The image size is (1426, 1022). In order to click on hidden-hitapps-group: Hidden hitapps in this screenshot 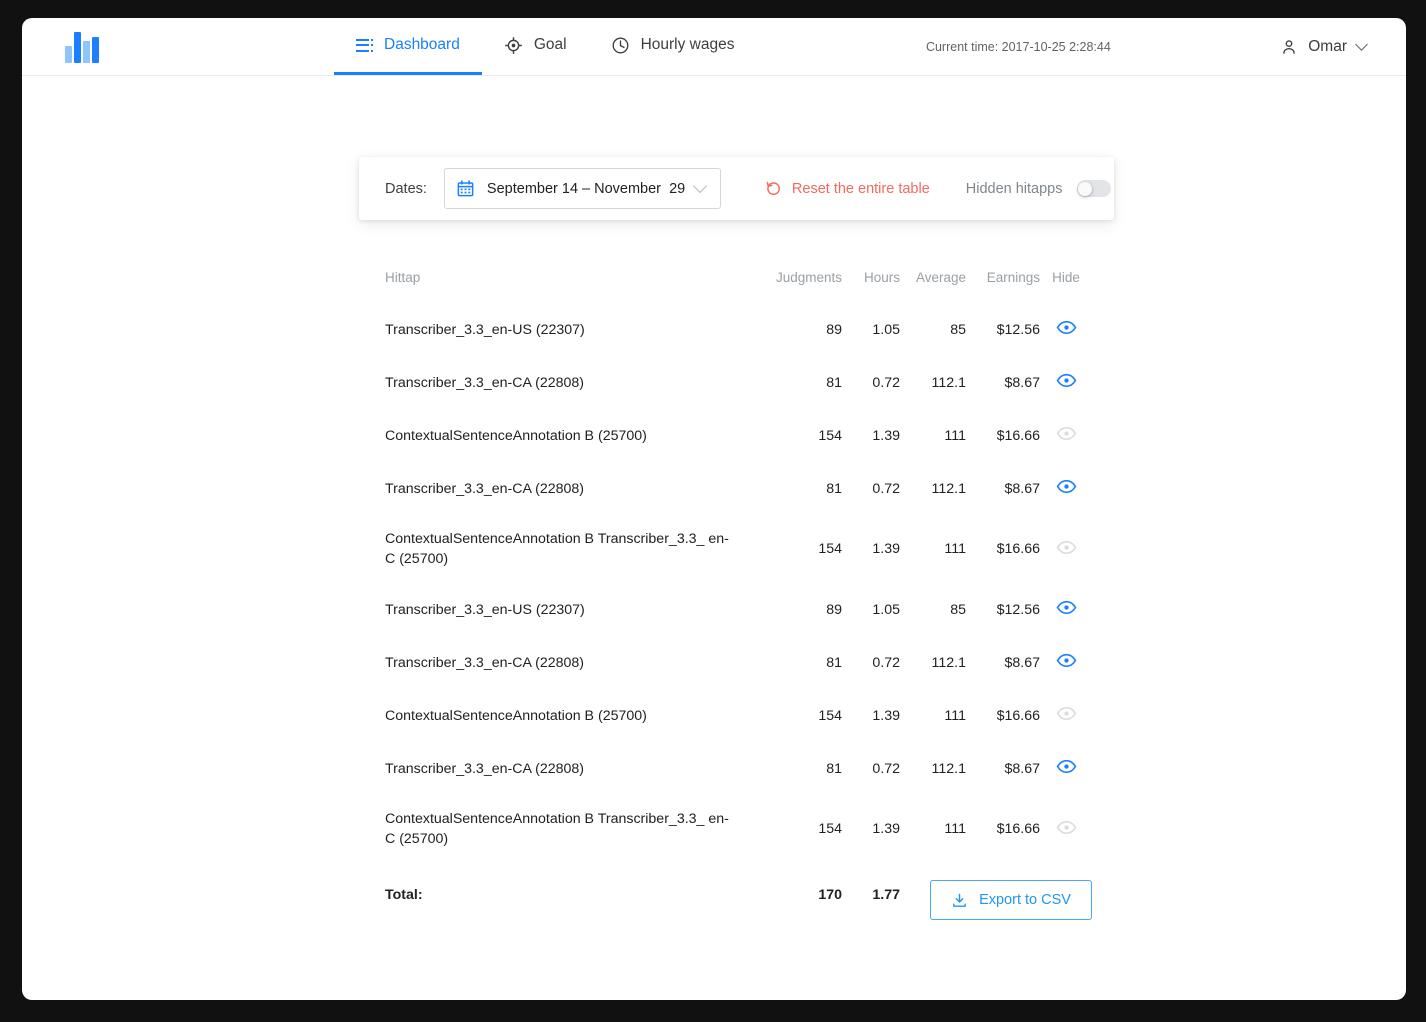, I will do `click(1038, 188)`.